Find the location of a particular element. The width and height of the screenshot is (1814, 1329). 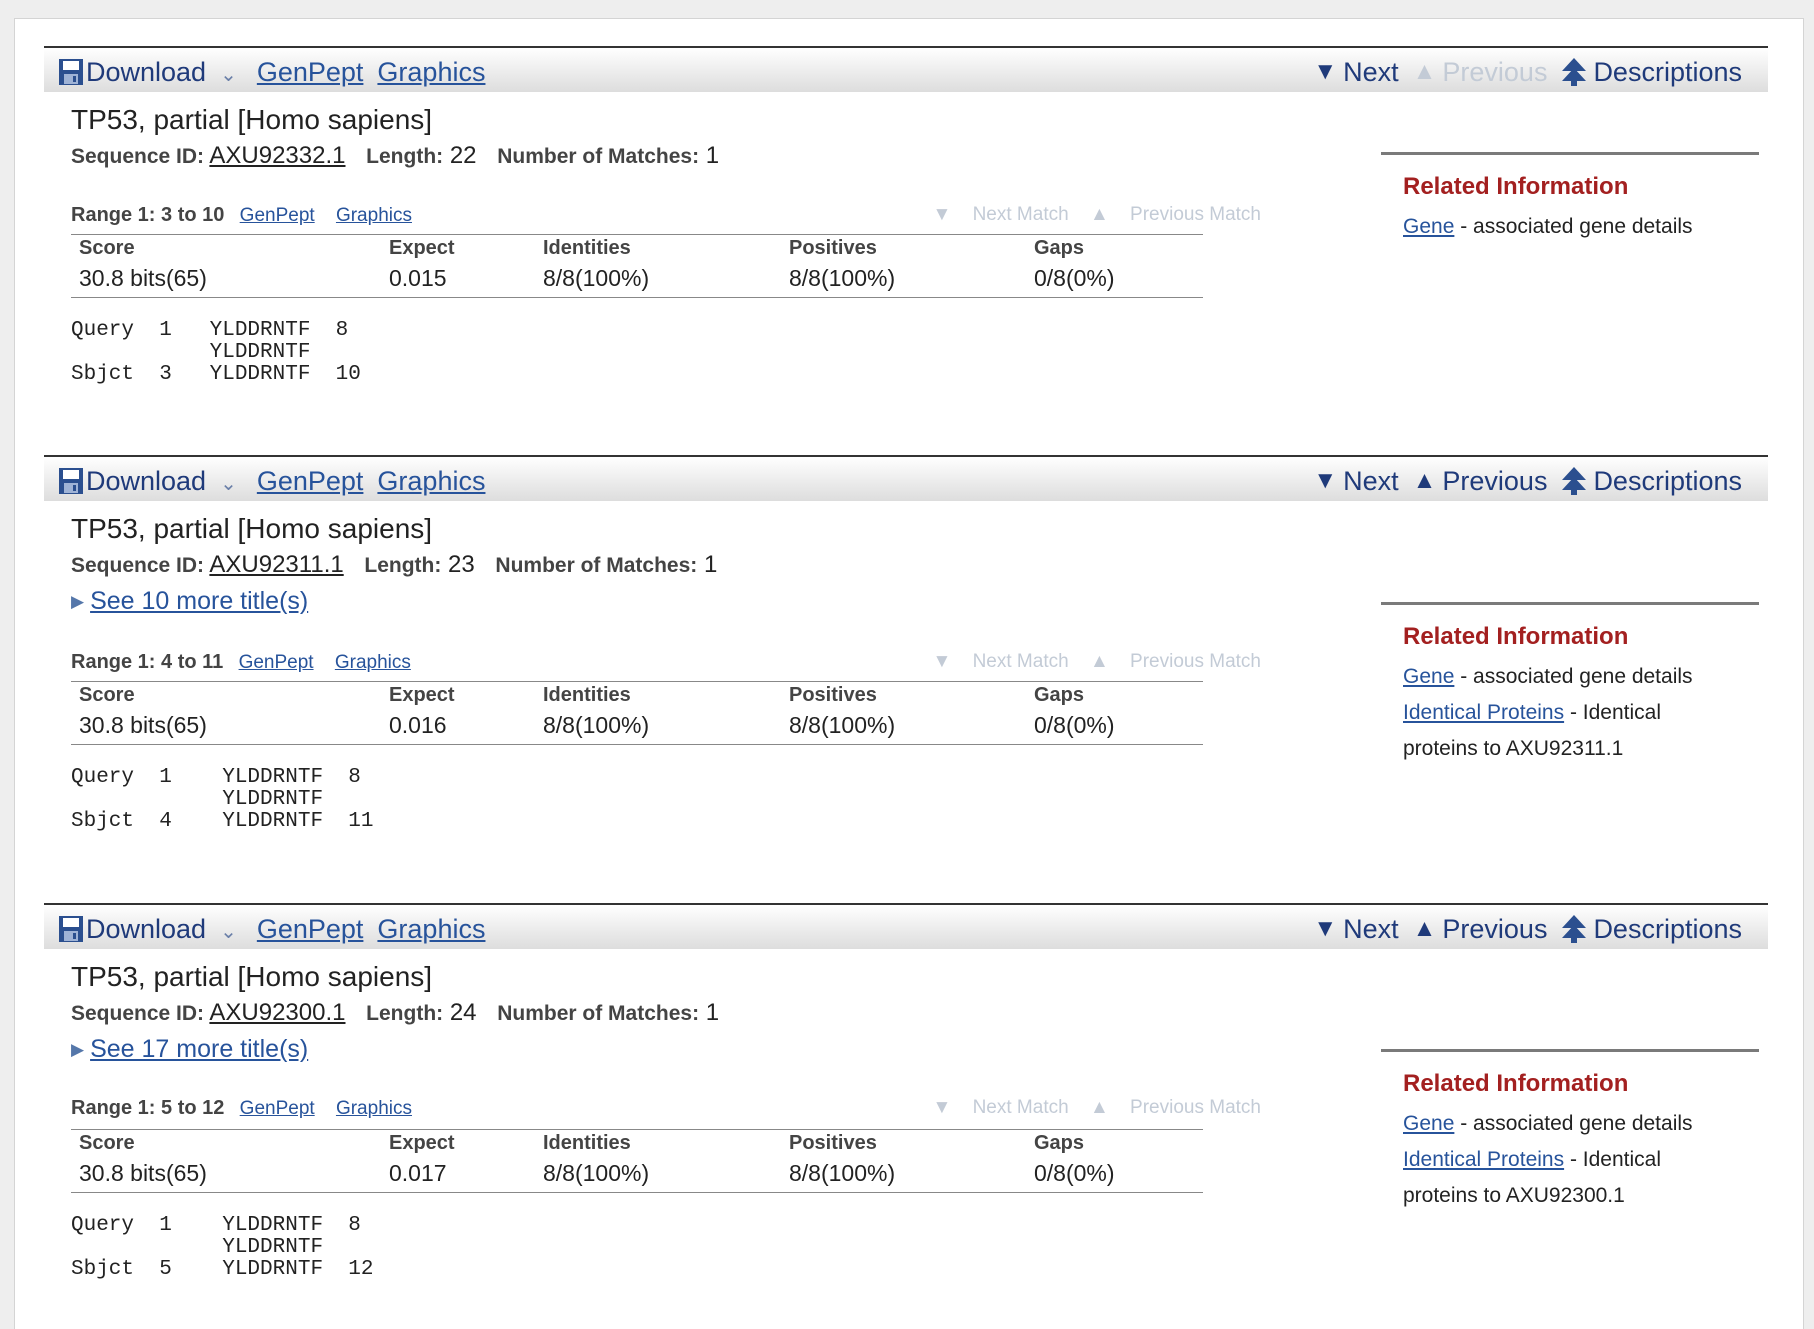

more-titles: ▶ See 17 more title(s) is located at coordinates (189, 1049).